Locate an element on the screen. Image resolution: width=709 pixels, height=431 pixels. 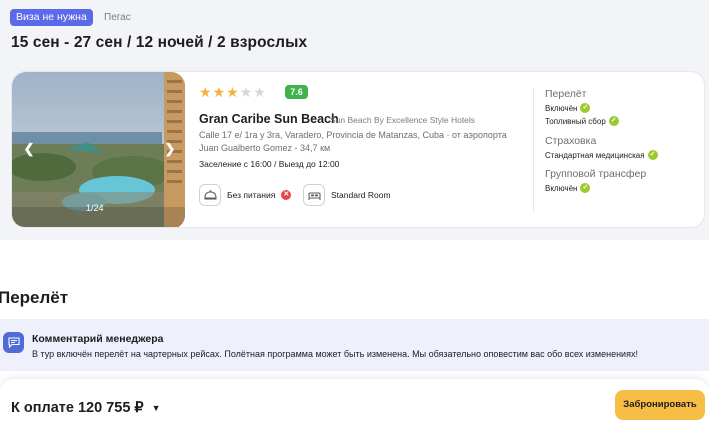
checkin-checkout: Заселение с 16:00 / Выезд до 12:00 is located at coordinates (269, 164).